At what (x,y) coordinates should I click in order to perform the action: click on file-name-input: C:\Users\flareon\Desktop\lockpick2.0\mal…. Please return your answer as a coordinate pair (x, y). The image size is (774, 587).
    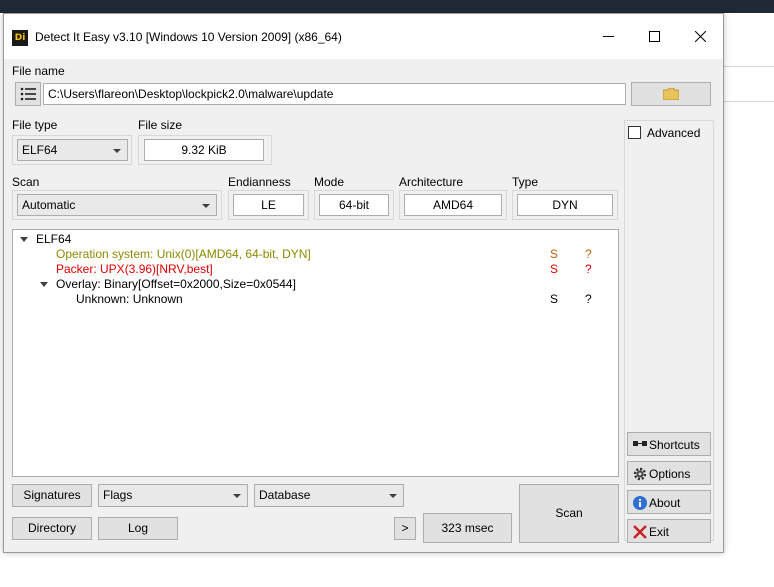
    Looking at the image, I should click on (334, 94).